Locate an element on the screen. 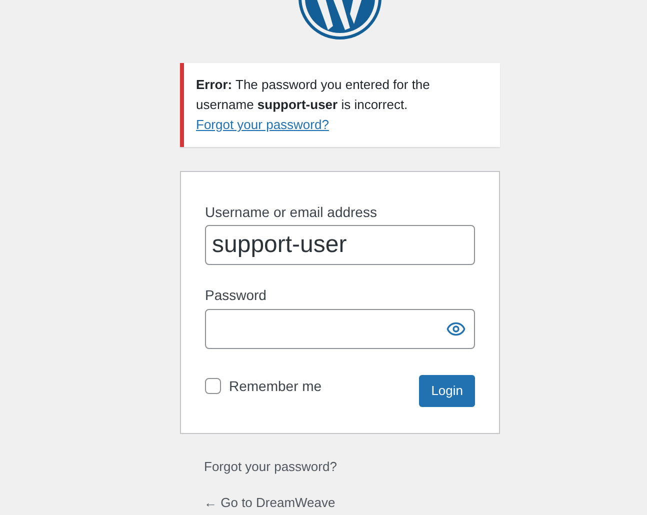 This screenshot has height=515, width=647. username-field: support-user is located at coordinates (340, 245).